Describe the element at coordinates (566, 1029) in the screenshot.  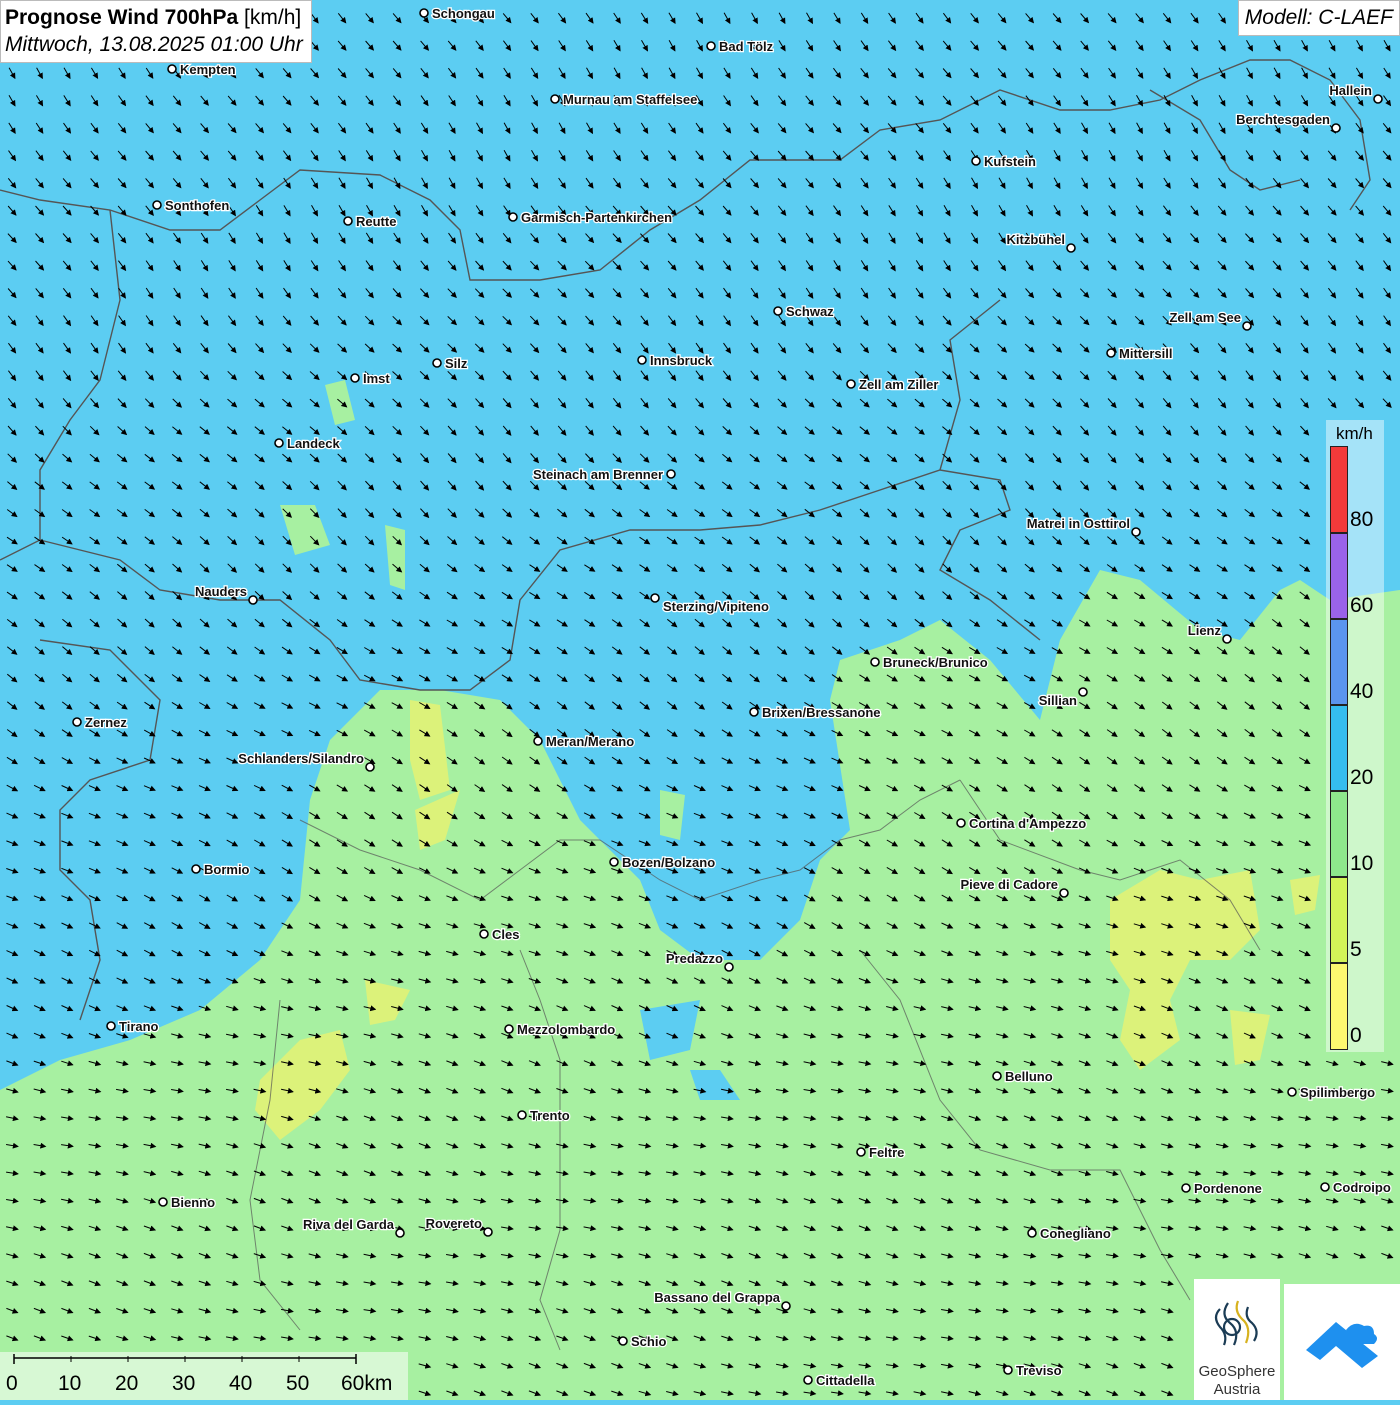
I see `city-label: Mezzolombardo` at that location.